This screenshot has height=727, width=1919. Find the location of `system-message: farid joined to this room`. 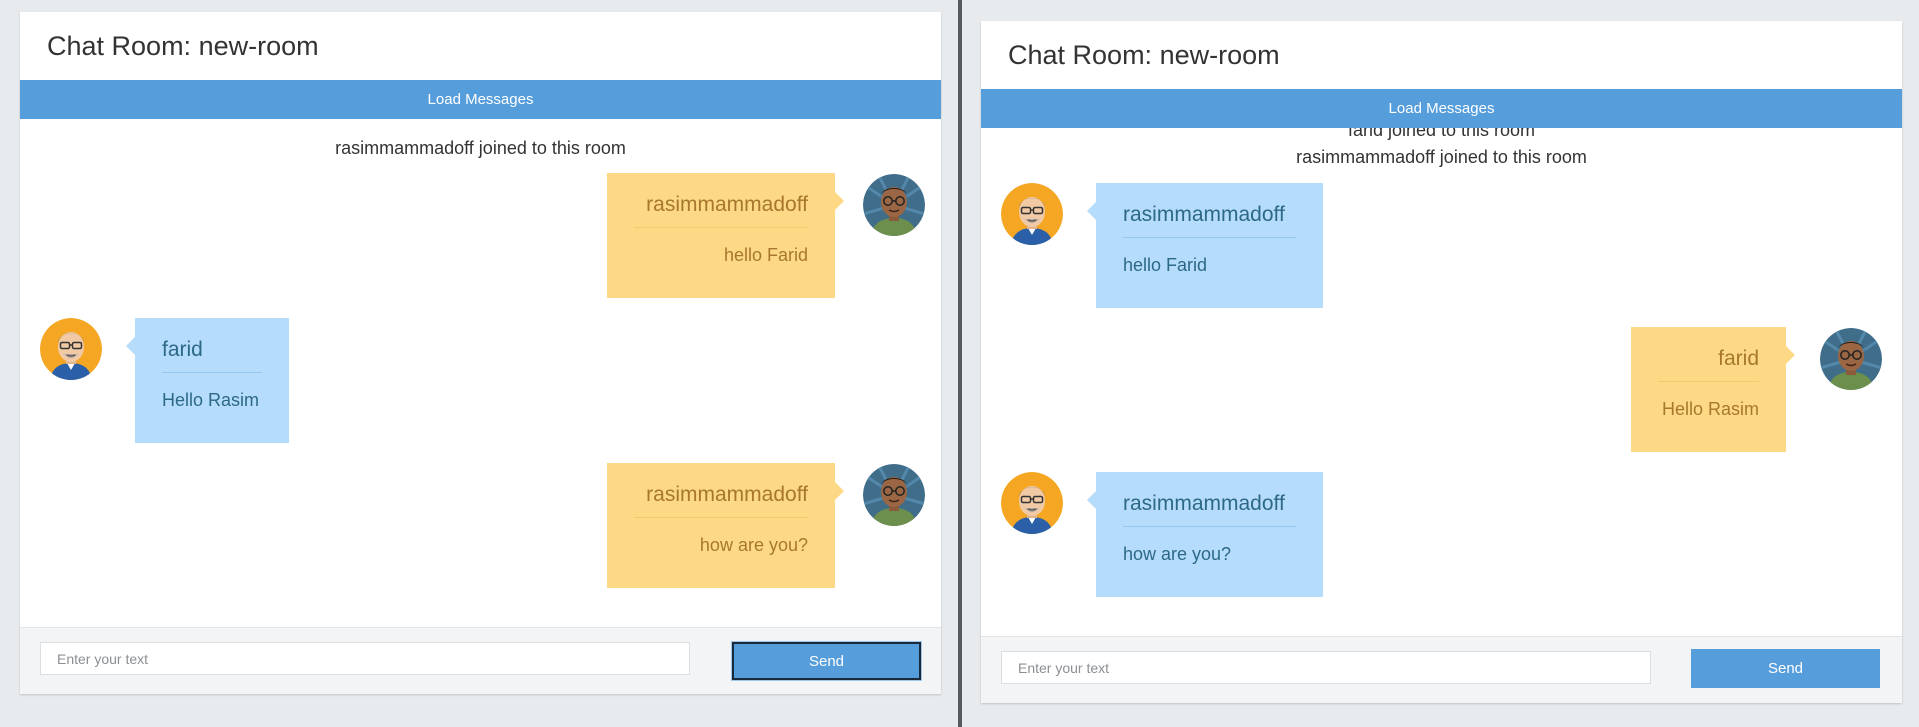

system-message: farid joined to this room is located at coordinates (1441, 134).